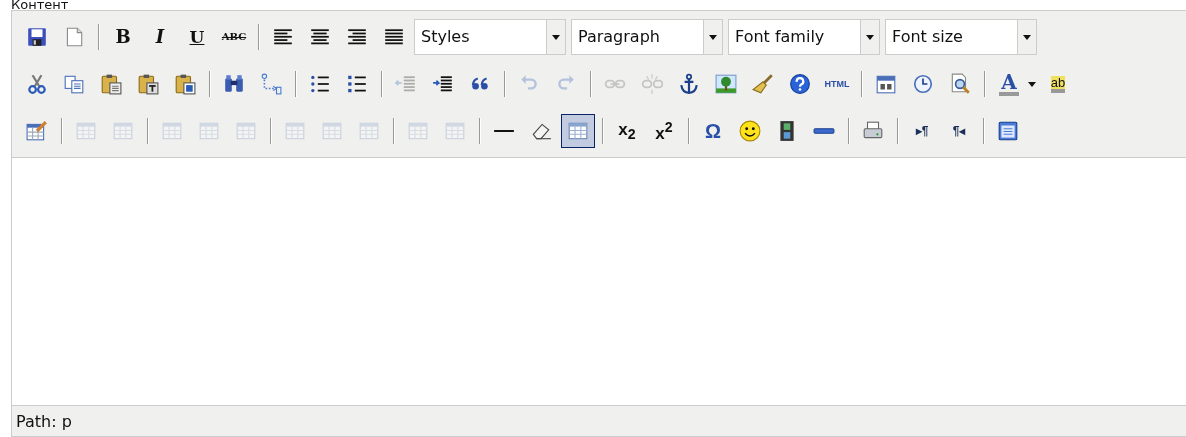 This screenshot has width=1186, height=437. I want to click on numbered-list-icon, so click(357, 84).